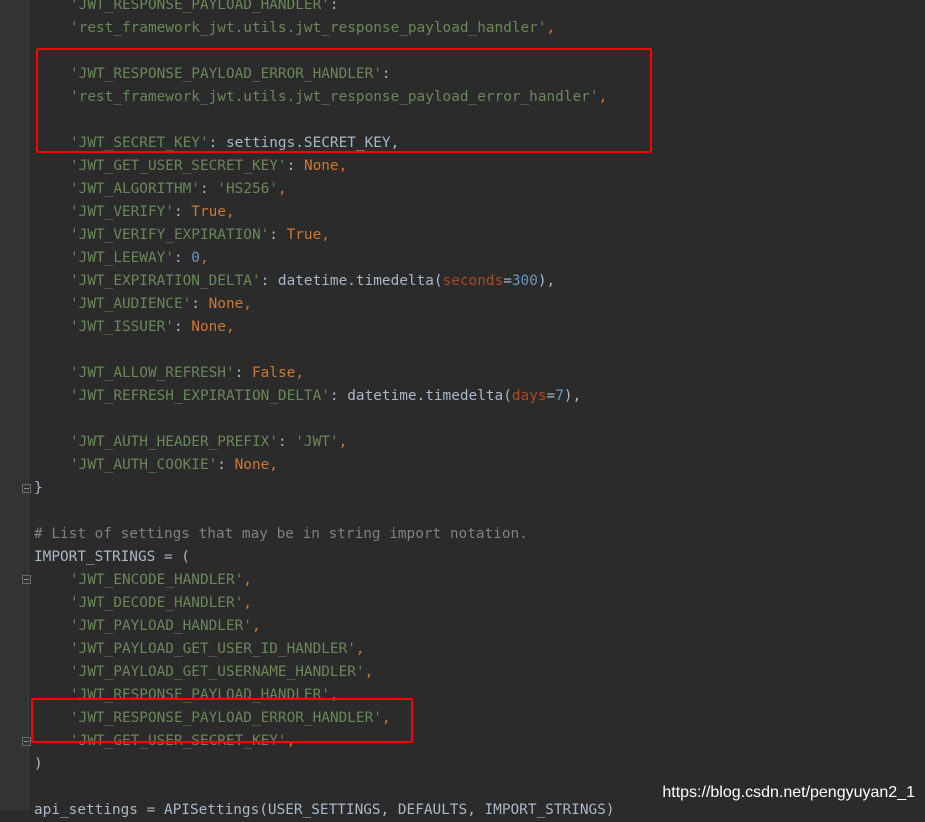 The width and height of the screenshot is (925, 822). Describe the element at coordinates (28, 405) in the screenshot. I see `gutter-divider` at that location.